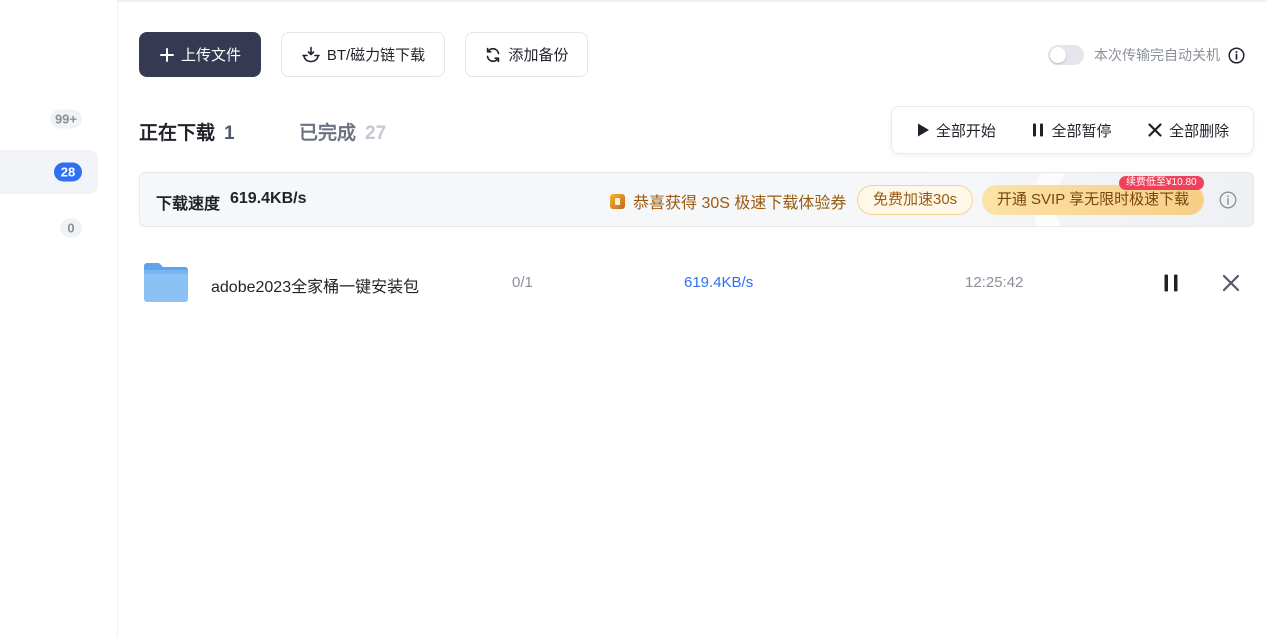 This screenshot has width=1267, height=637. I want to click on play-icon, so click(923, 130).